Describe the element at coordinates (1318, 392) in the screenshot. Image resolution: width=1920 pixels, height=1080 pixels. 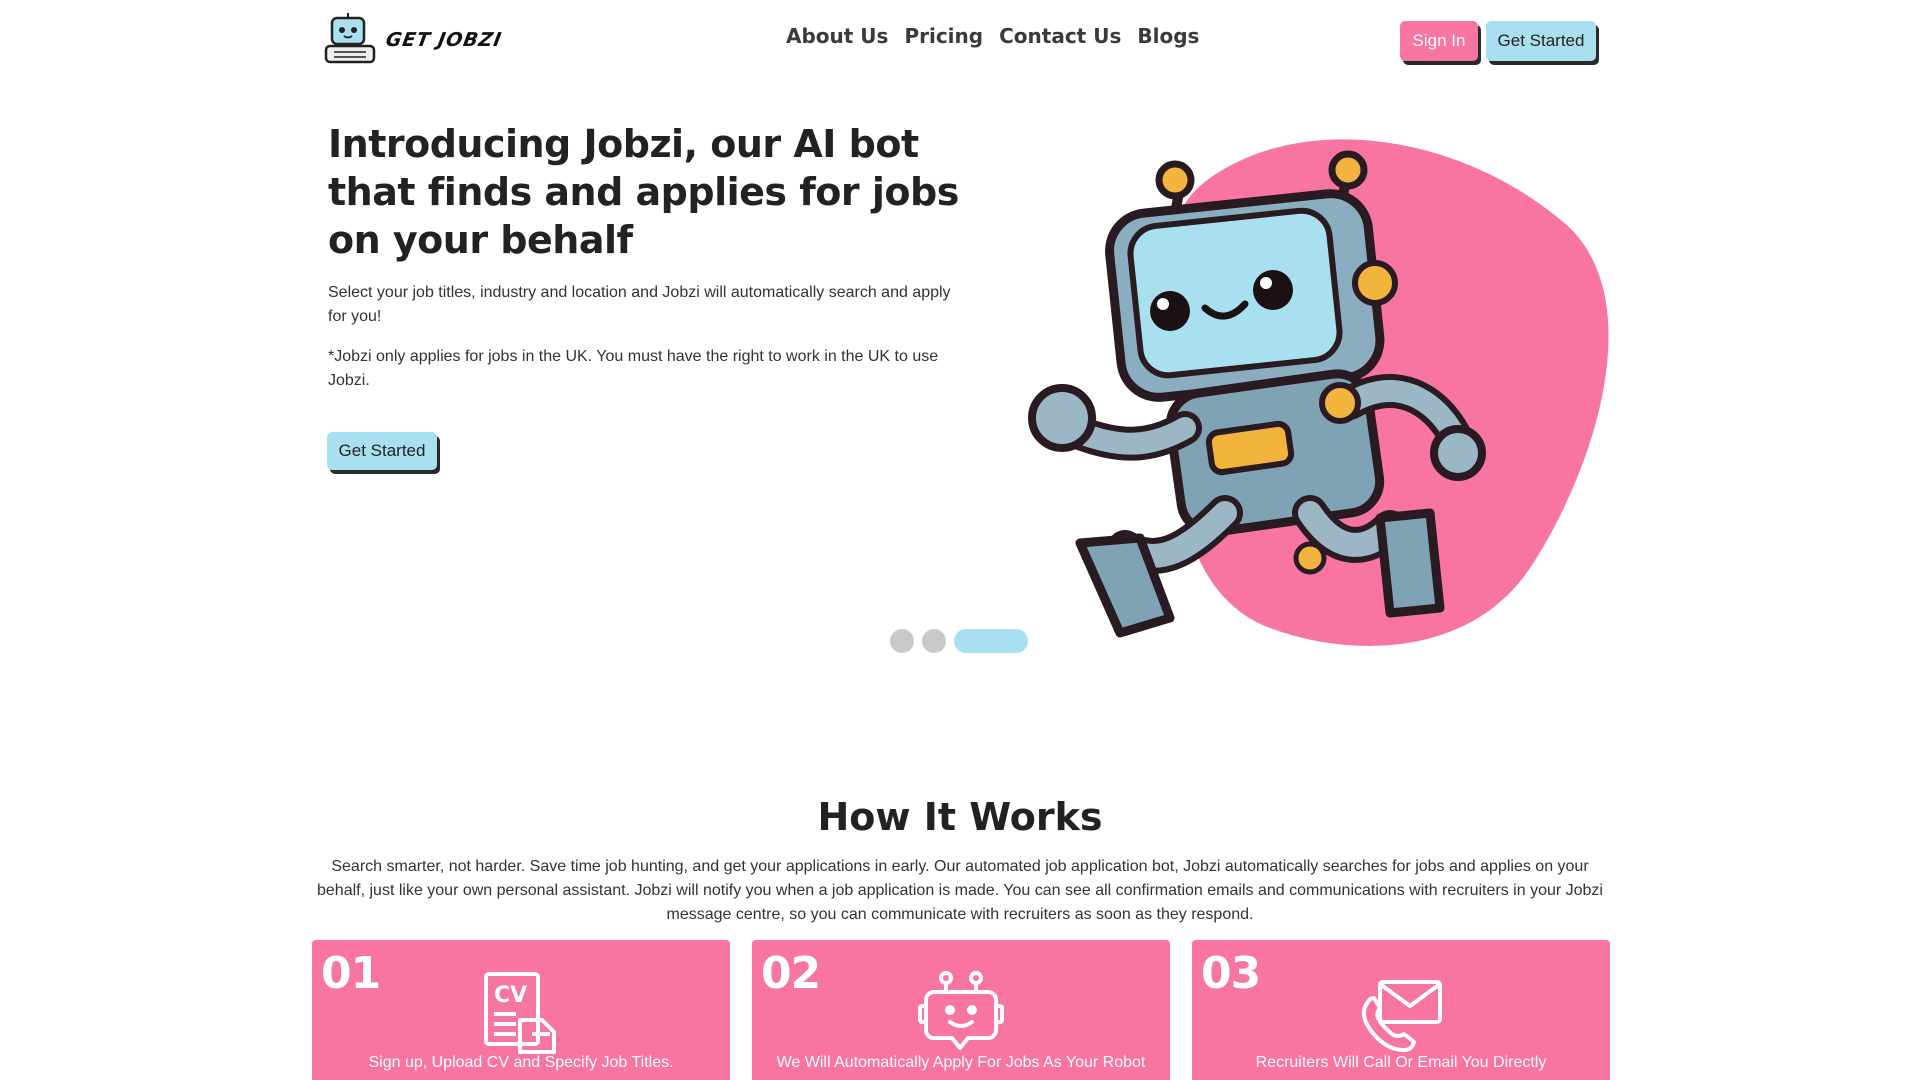
I see `running-robot-illustration` at that location.